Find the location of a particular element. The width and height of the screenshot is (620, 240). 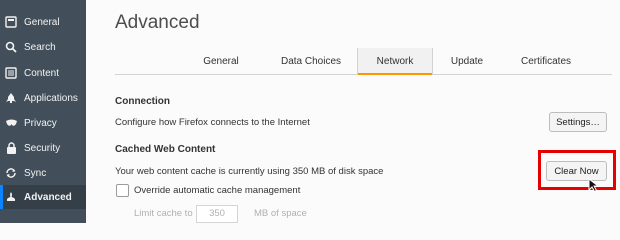

sidebar-item-privacy: Privacy is located at coordinates (43, 123).